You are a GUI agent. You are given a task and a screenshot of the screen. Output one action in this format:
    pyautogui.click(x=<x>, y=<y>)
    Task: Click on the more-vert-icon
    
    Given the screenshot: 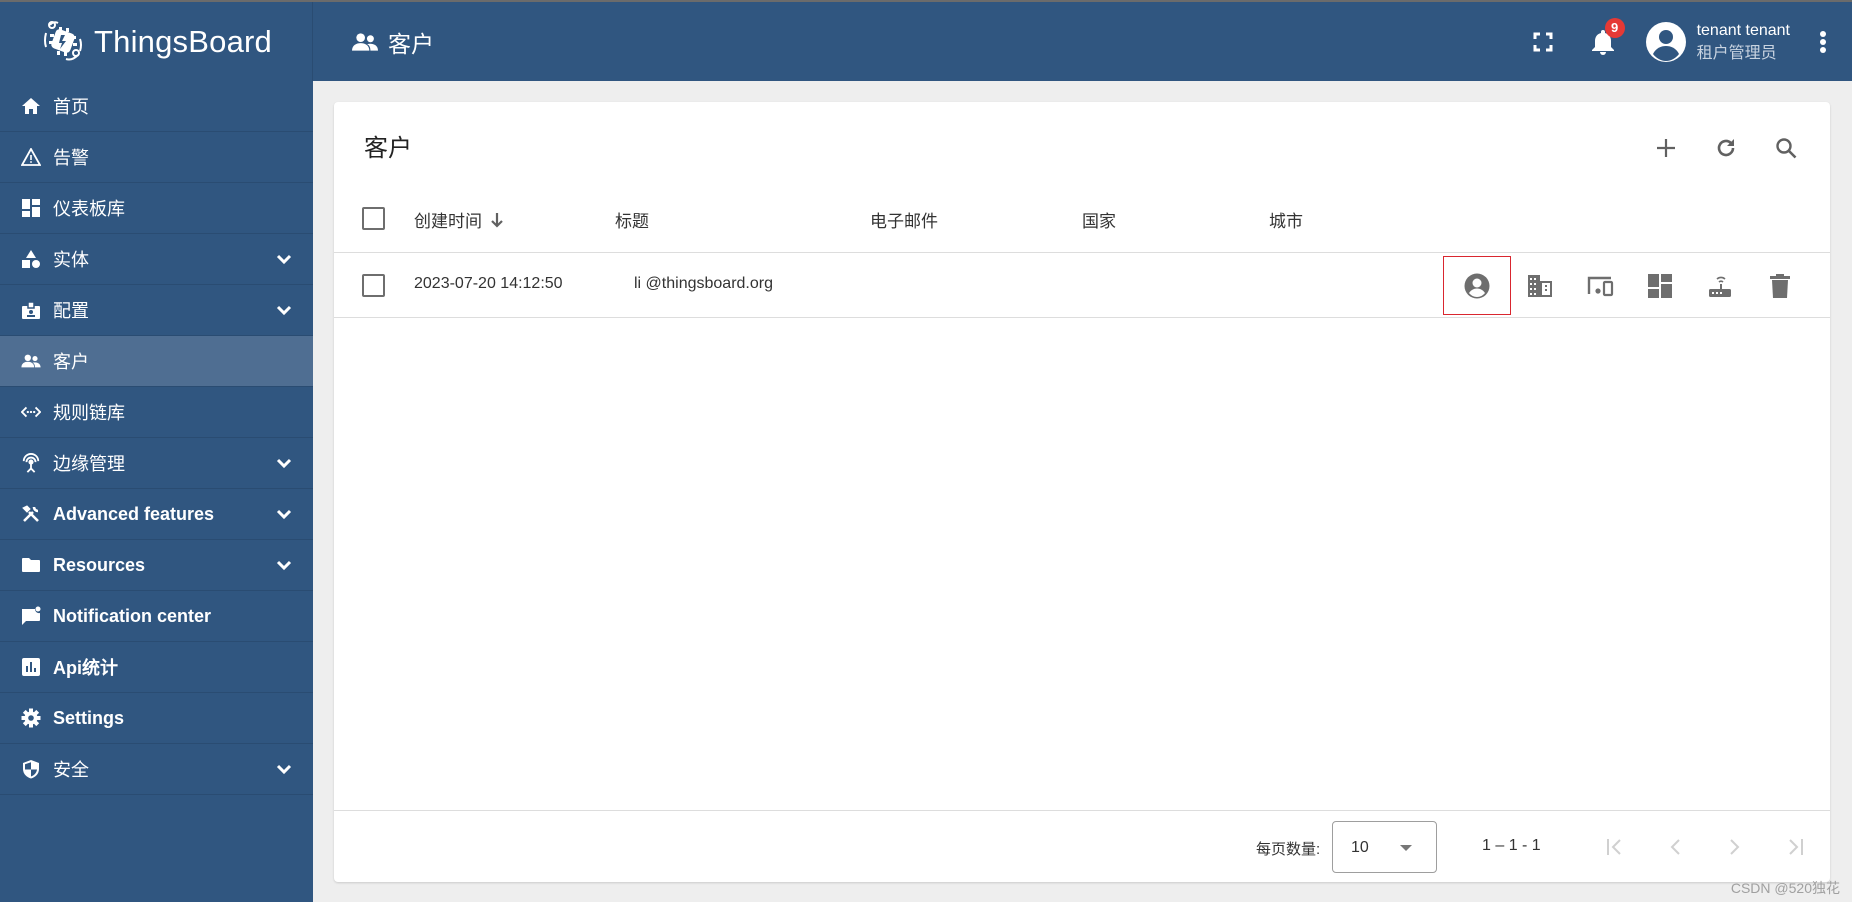 What is the action you would take?
    pyautogui.click(x=1823, y=41)
    